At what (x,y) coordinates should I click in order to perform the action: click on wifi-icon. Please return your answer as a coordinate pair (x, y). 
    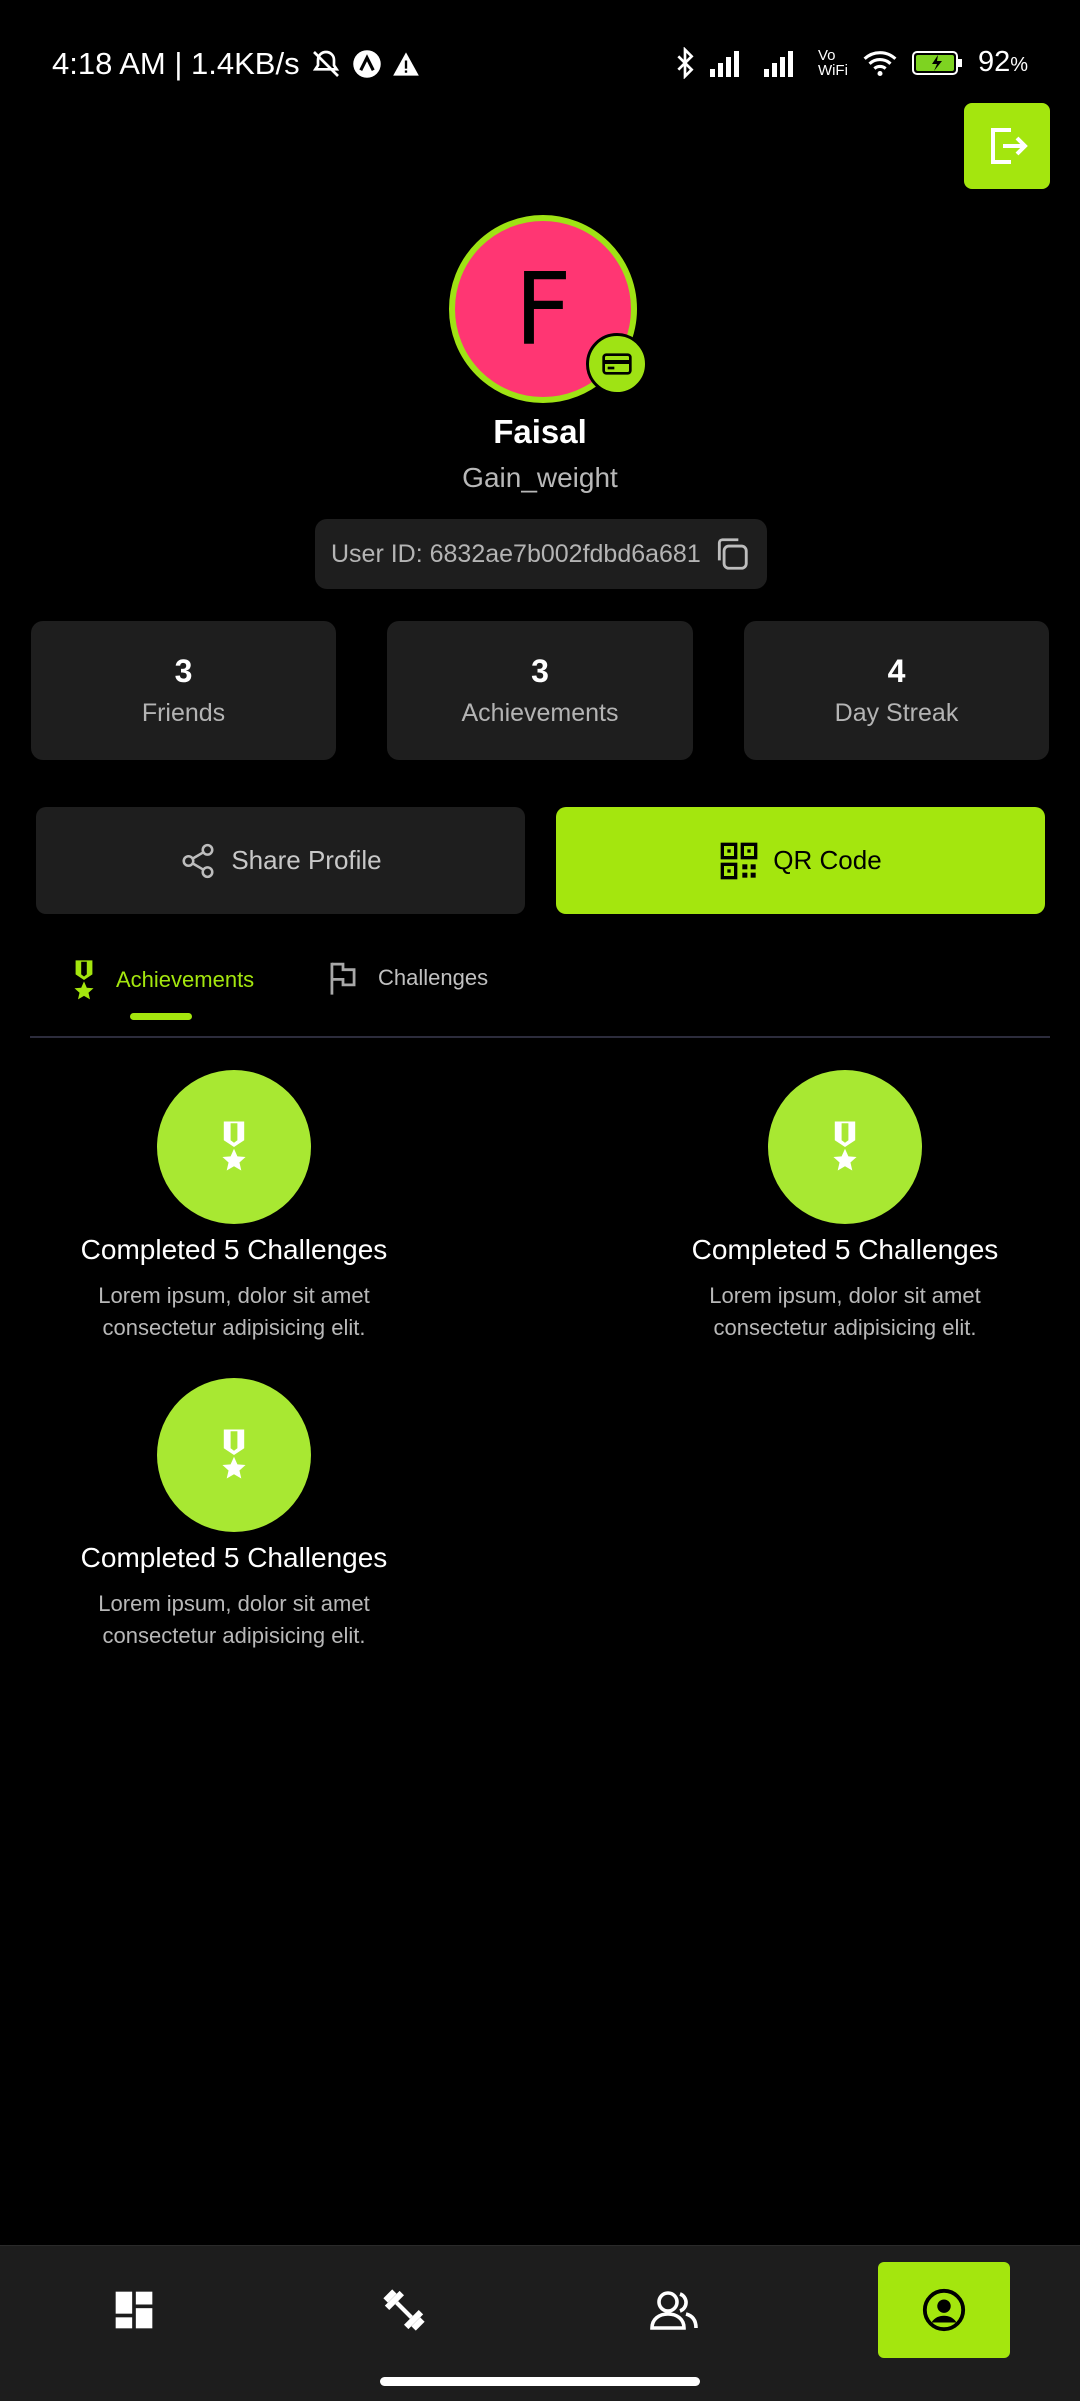
    Looking at the image, I should click on (880, 63).